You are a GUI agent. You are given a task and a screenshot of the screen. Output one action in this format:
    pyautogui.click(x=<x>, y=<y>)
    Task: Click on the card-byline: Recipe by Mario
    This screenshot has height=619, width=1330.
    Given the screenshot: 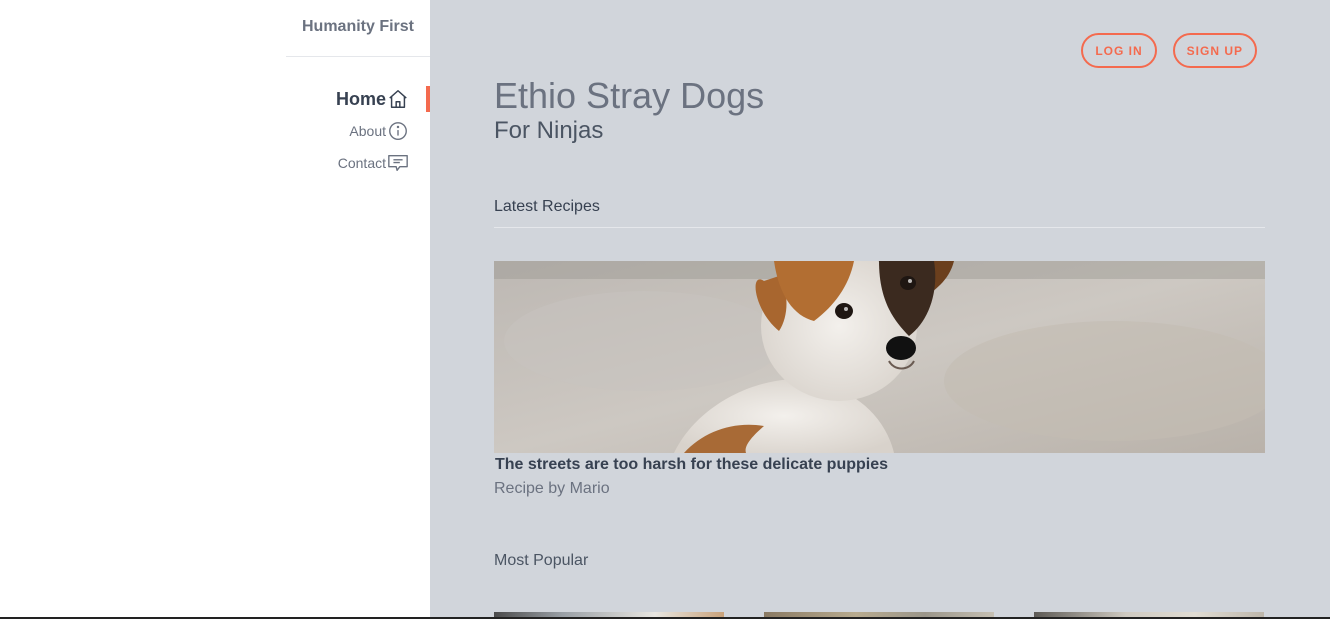 What is the action you would take?
    pyautogui.click(x=552, y=488)
    